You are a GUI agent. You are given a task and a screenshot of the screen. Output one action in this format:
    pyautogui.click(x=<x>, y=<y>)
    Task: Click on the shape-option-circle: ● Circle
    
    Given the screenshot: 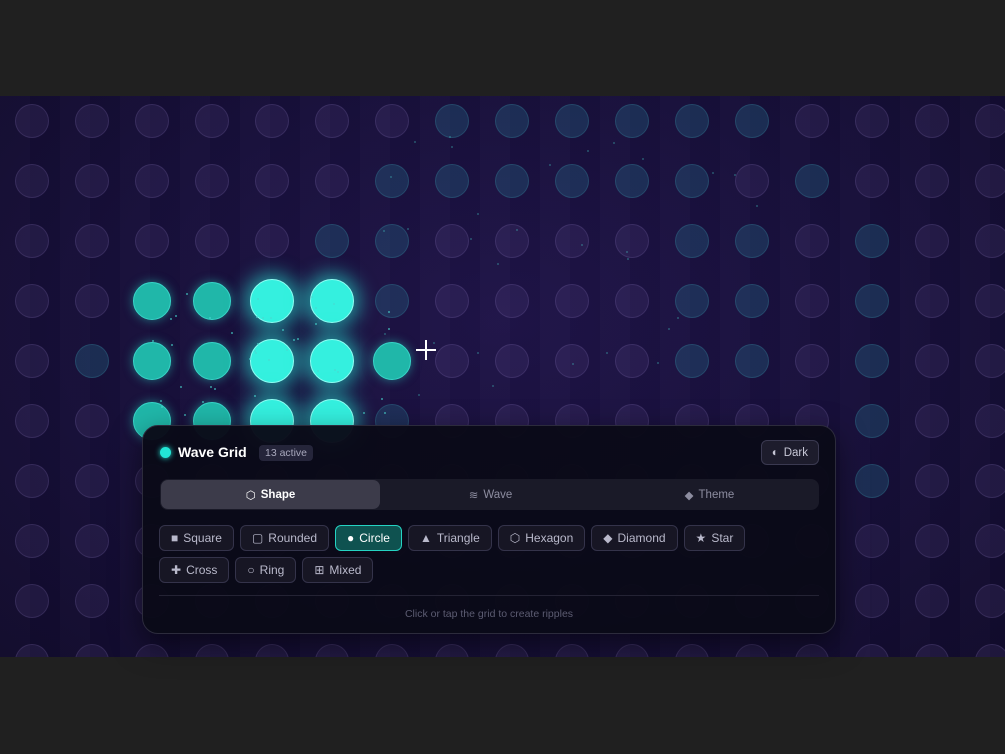 What is the action you would take?
    pyautogui.click(x=368, y=538)
    